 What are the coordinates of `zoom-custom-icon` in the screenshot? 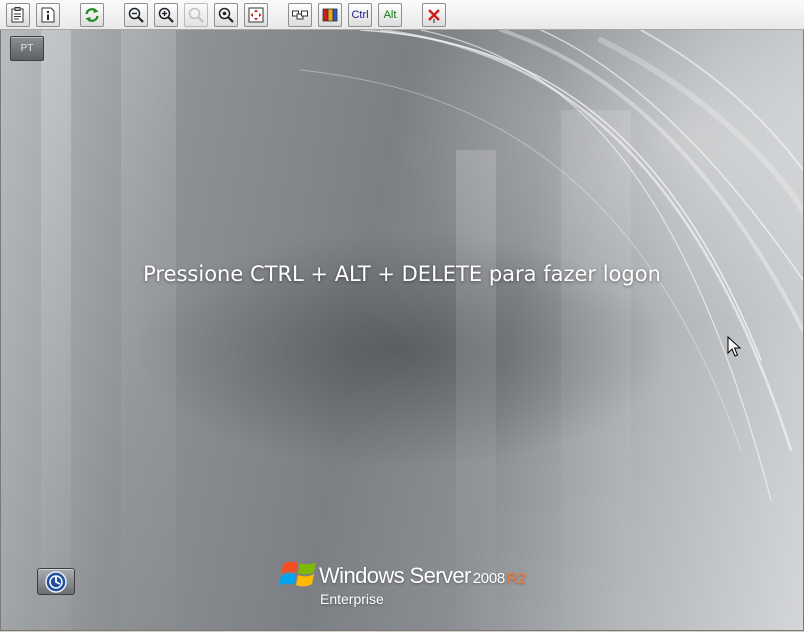 It's located at (226, 15).